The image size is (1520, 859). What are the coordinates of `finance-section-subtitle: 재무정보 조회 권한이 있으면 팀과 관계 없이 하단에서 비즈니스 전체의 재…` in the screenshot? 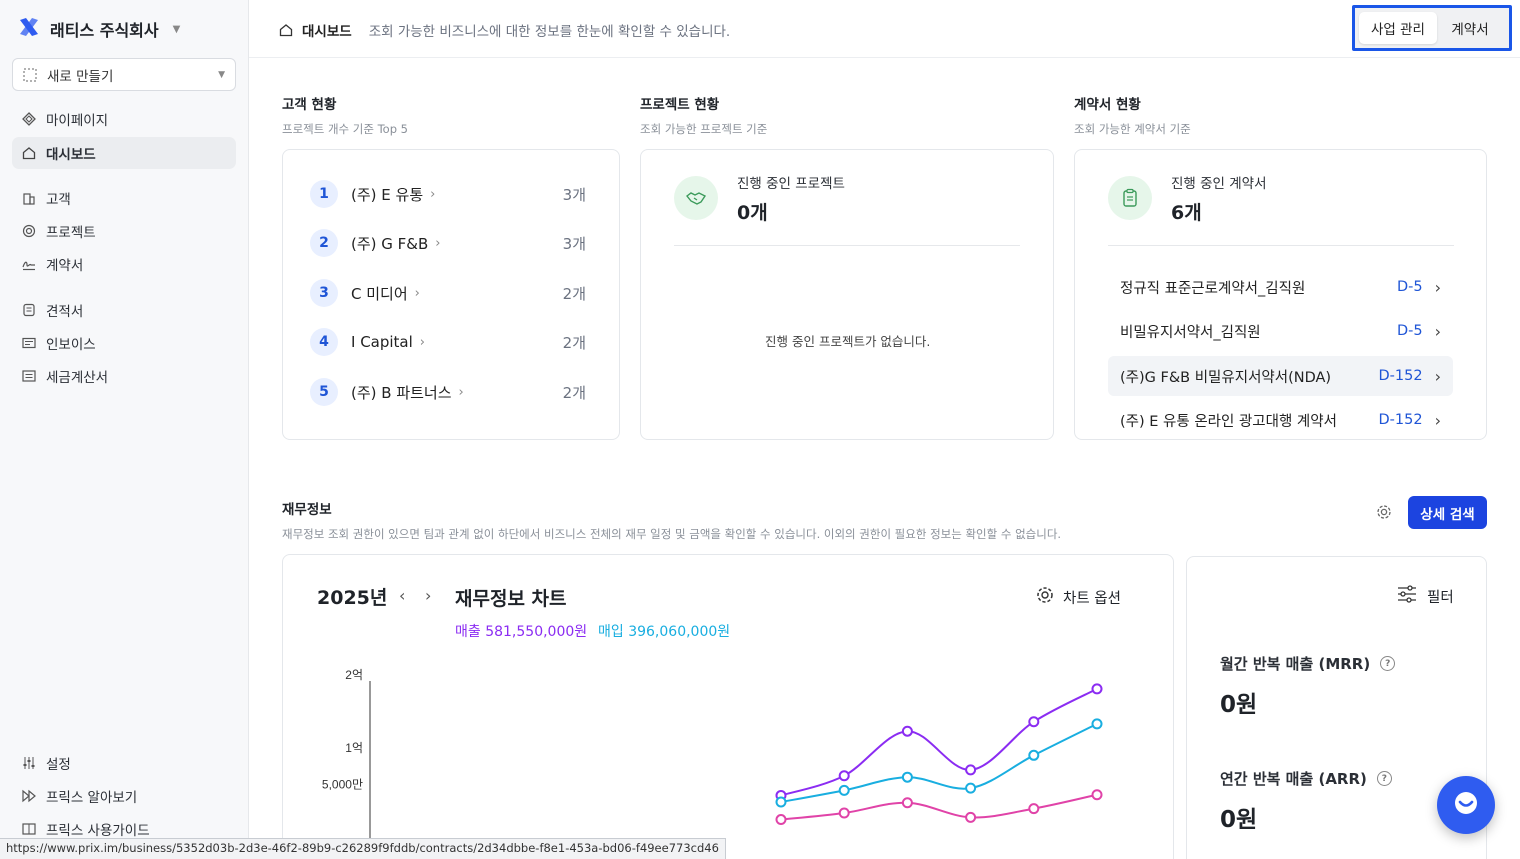 It's located at (672, 534).